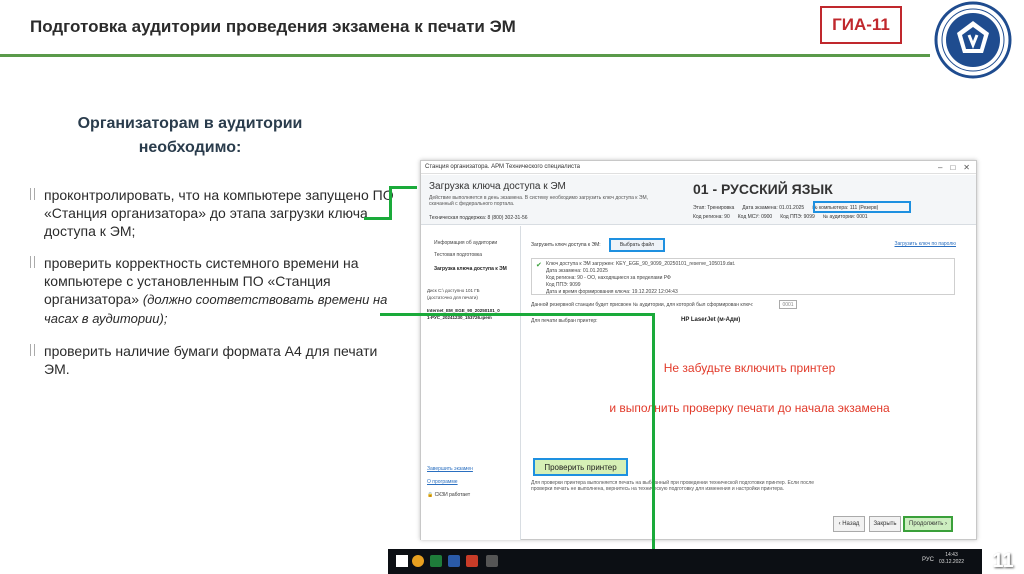 The width and height of the screenshot is (1024, 574). I want to click on taskbar-date: 03.12.2022, so click(951, 562).